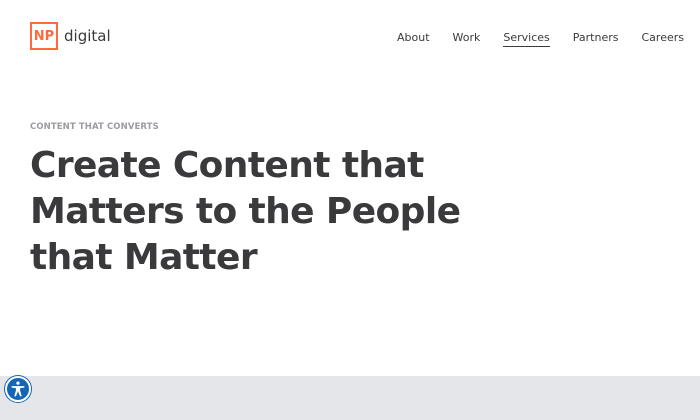  What do you see at coordinates (245, 211) in the screenshot?
I see `headline-line: Matters to the People` at bounding box center [245, 211].